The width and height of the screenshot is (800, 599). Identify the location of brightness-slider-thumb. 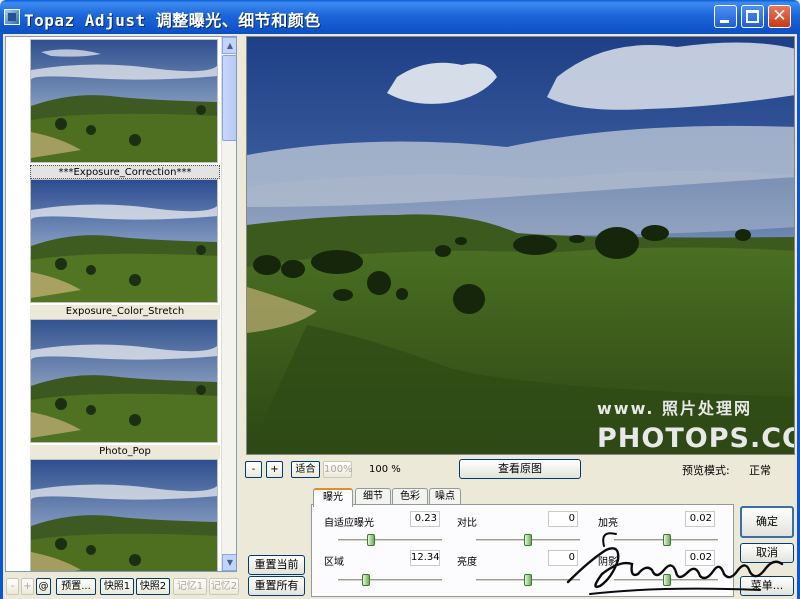
(528, 580).